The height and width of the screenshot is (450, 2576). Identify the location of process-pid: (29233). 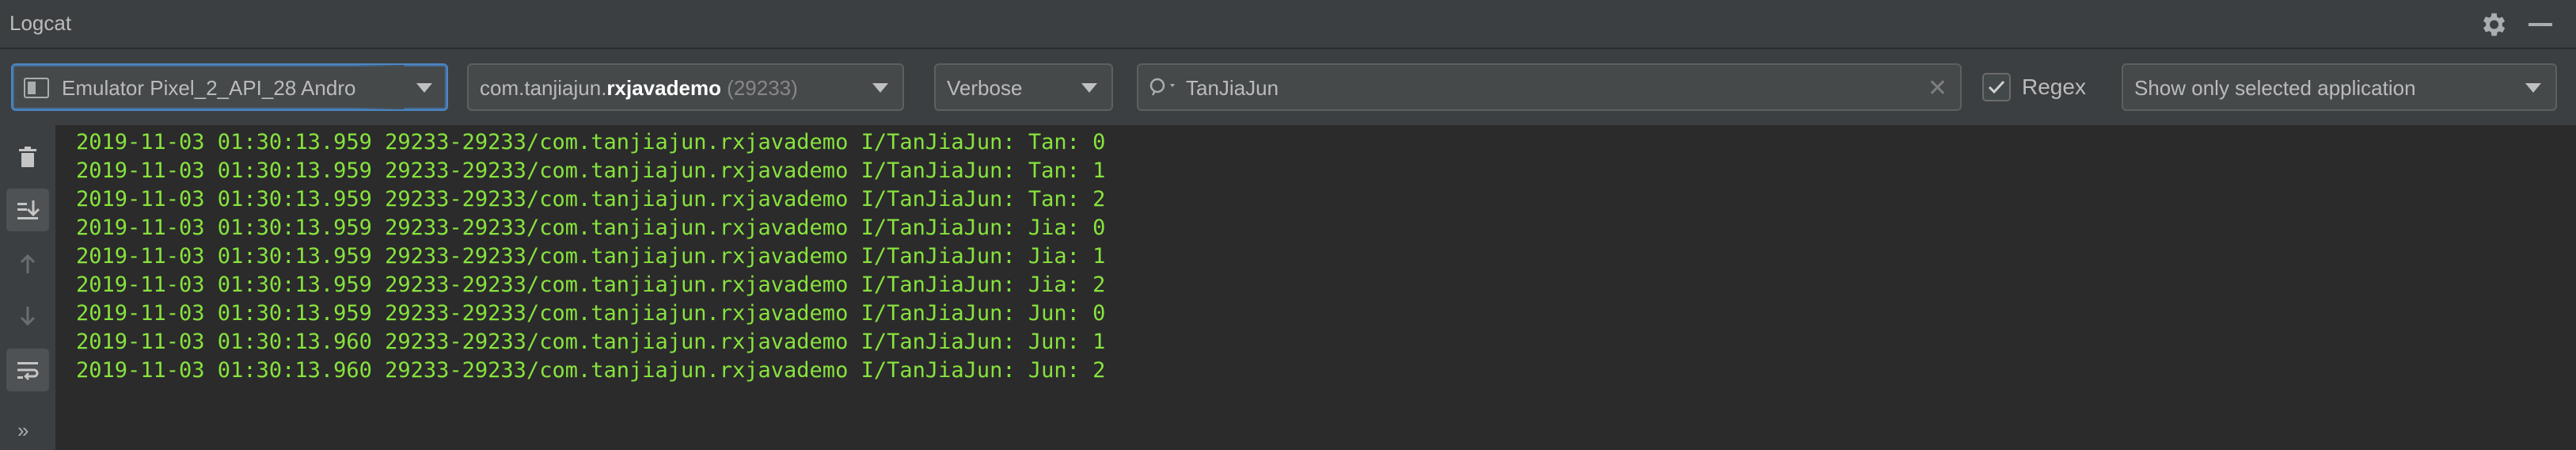
(759, 88).